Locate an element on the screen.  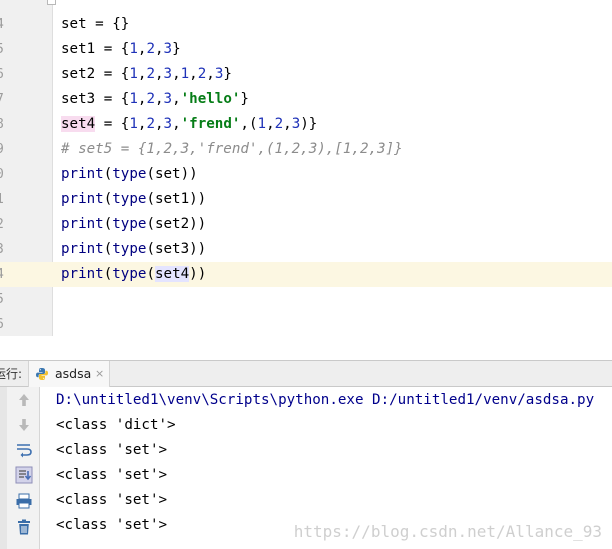
code-token: ,( is located at coordinates (249, 124).